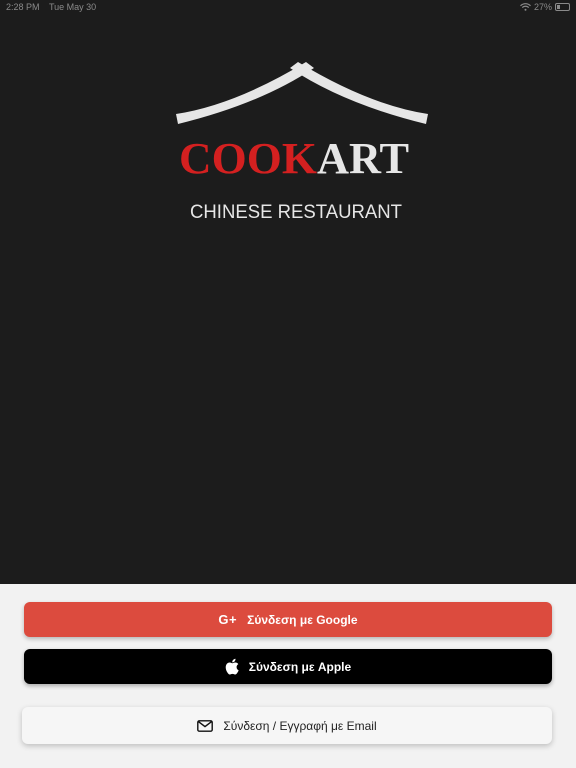 This screenshot has width=576, height=768. What do you see at coordinates (232, 666) in the screenshot?
I see `apple-icon` at bounding box center [232, 666].